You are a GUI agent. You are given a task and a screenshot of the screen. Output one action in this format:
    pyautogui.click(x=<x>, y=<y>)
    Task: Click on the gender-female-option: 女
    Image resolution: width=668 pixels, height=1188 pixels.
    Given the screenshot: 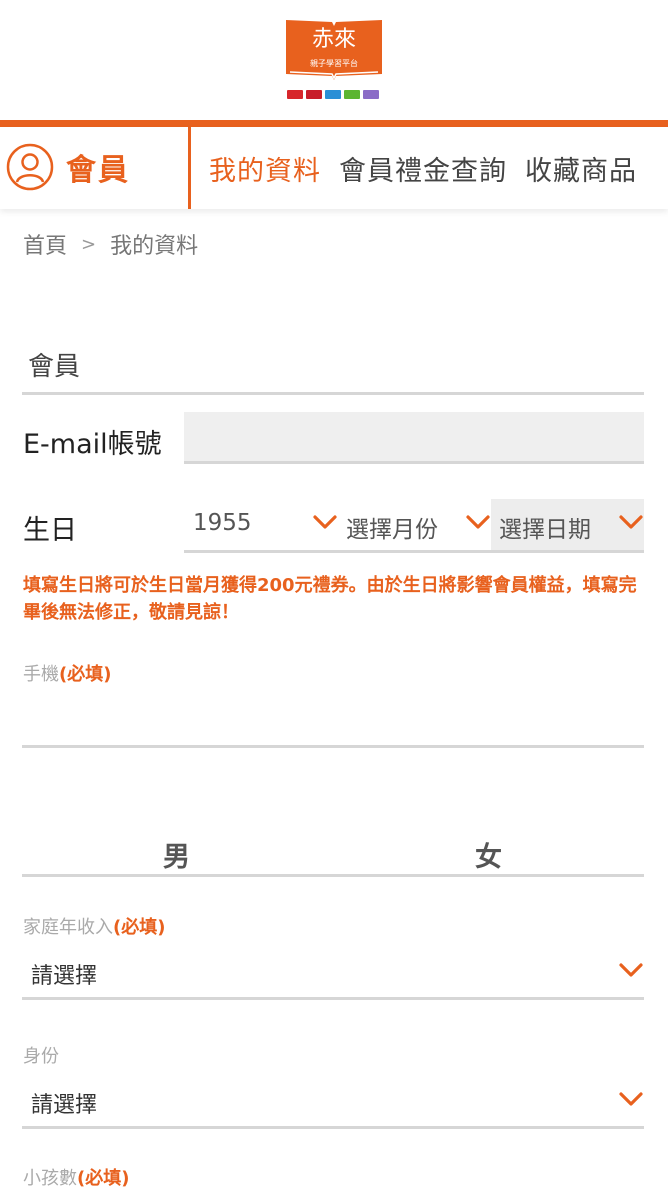 What is the action you would take?
    pyautogui.click(x=488, y=854)
    